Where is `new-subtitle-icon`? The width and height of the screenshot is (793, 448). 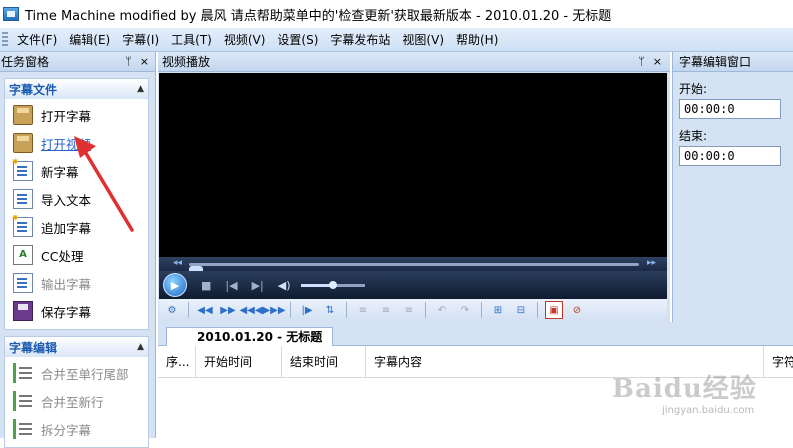 new-subtitle-icon is located at coordinates (22, 169).